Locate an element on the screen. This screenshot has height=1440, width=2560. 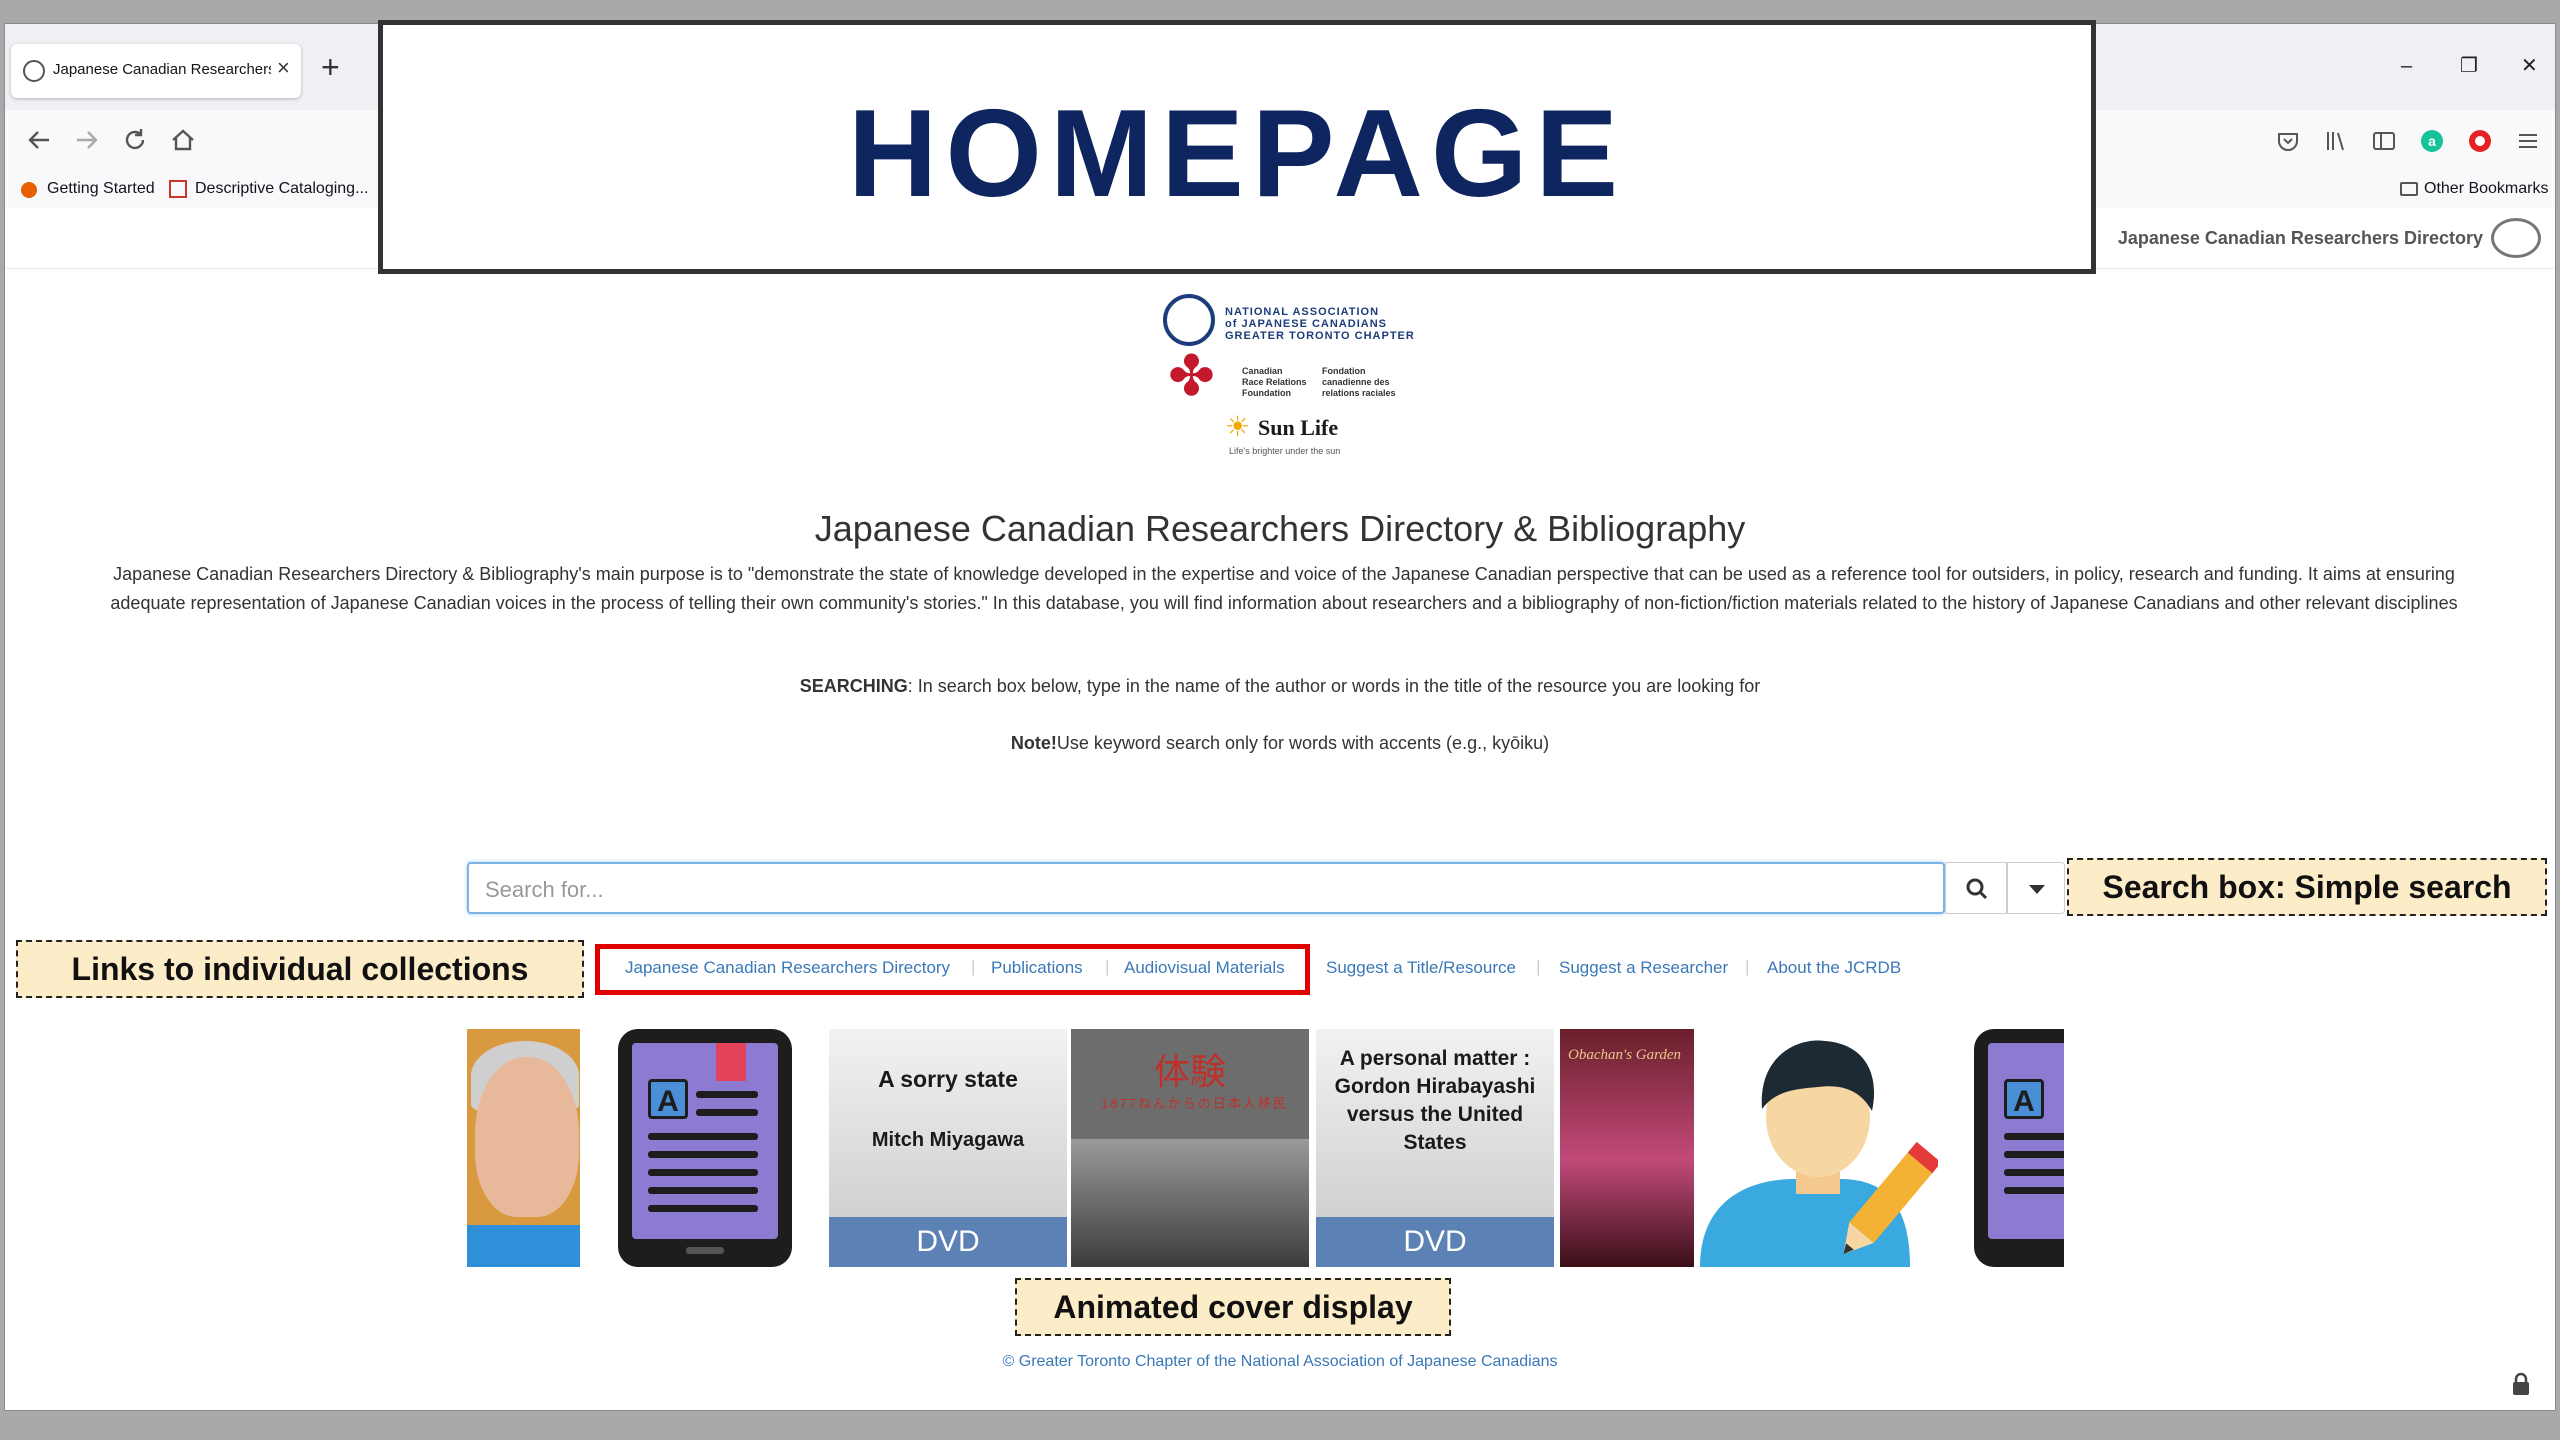
book-title-kanji: 体験 is located at coordinates (1189, 1071).